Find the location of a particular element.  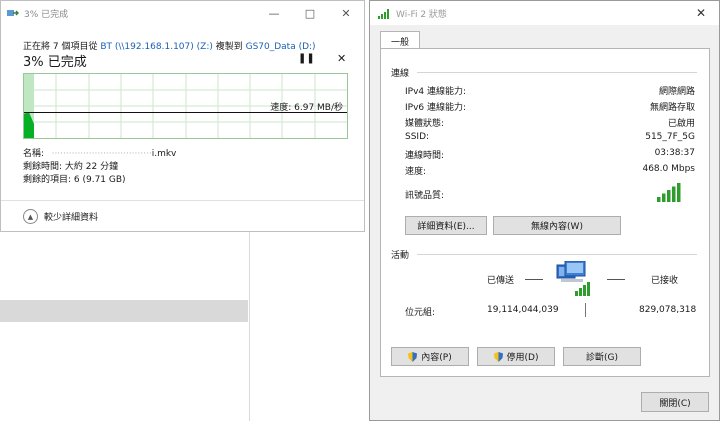

file-name: i.mkv is located at coordinates (164, 154).